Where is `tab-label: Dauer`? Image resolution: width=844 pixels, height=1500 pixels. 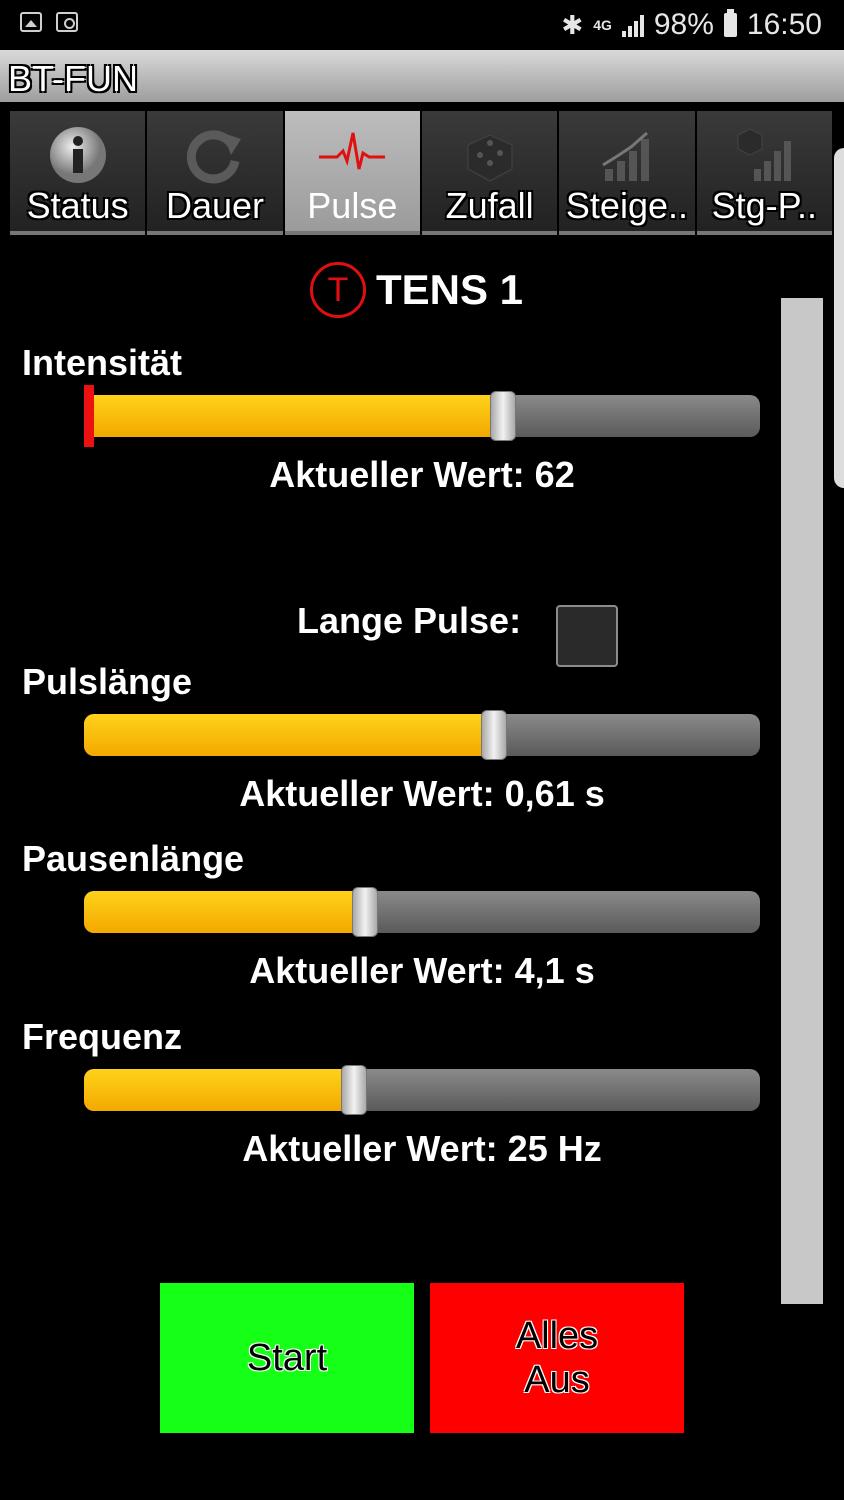
tab-label: Dauer is located at coordinates (215, 205).